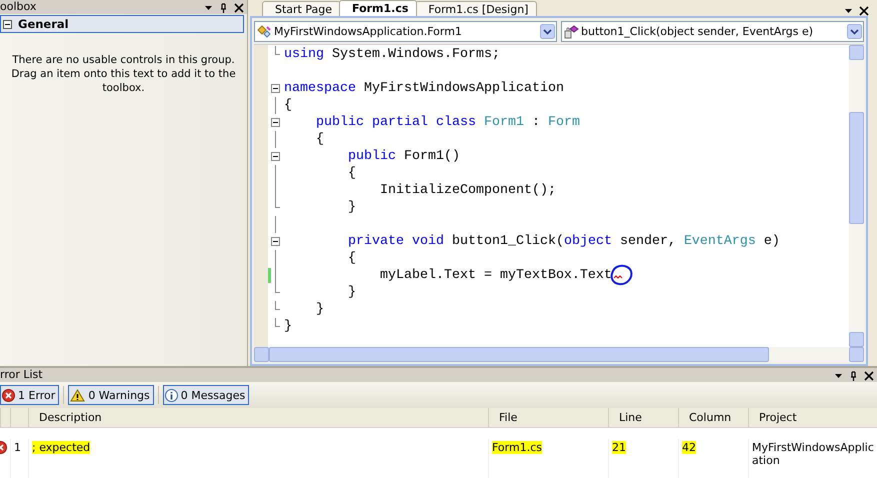 The height and width of the screenshot is (478, 877). What do you see at coordinates (424, 88) in the screenshot?
I see `code-line: namespace MyFirstWindowsApplication` at bounding box center [424, 88].